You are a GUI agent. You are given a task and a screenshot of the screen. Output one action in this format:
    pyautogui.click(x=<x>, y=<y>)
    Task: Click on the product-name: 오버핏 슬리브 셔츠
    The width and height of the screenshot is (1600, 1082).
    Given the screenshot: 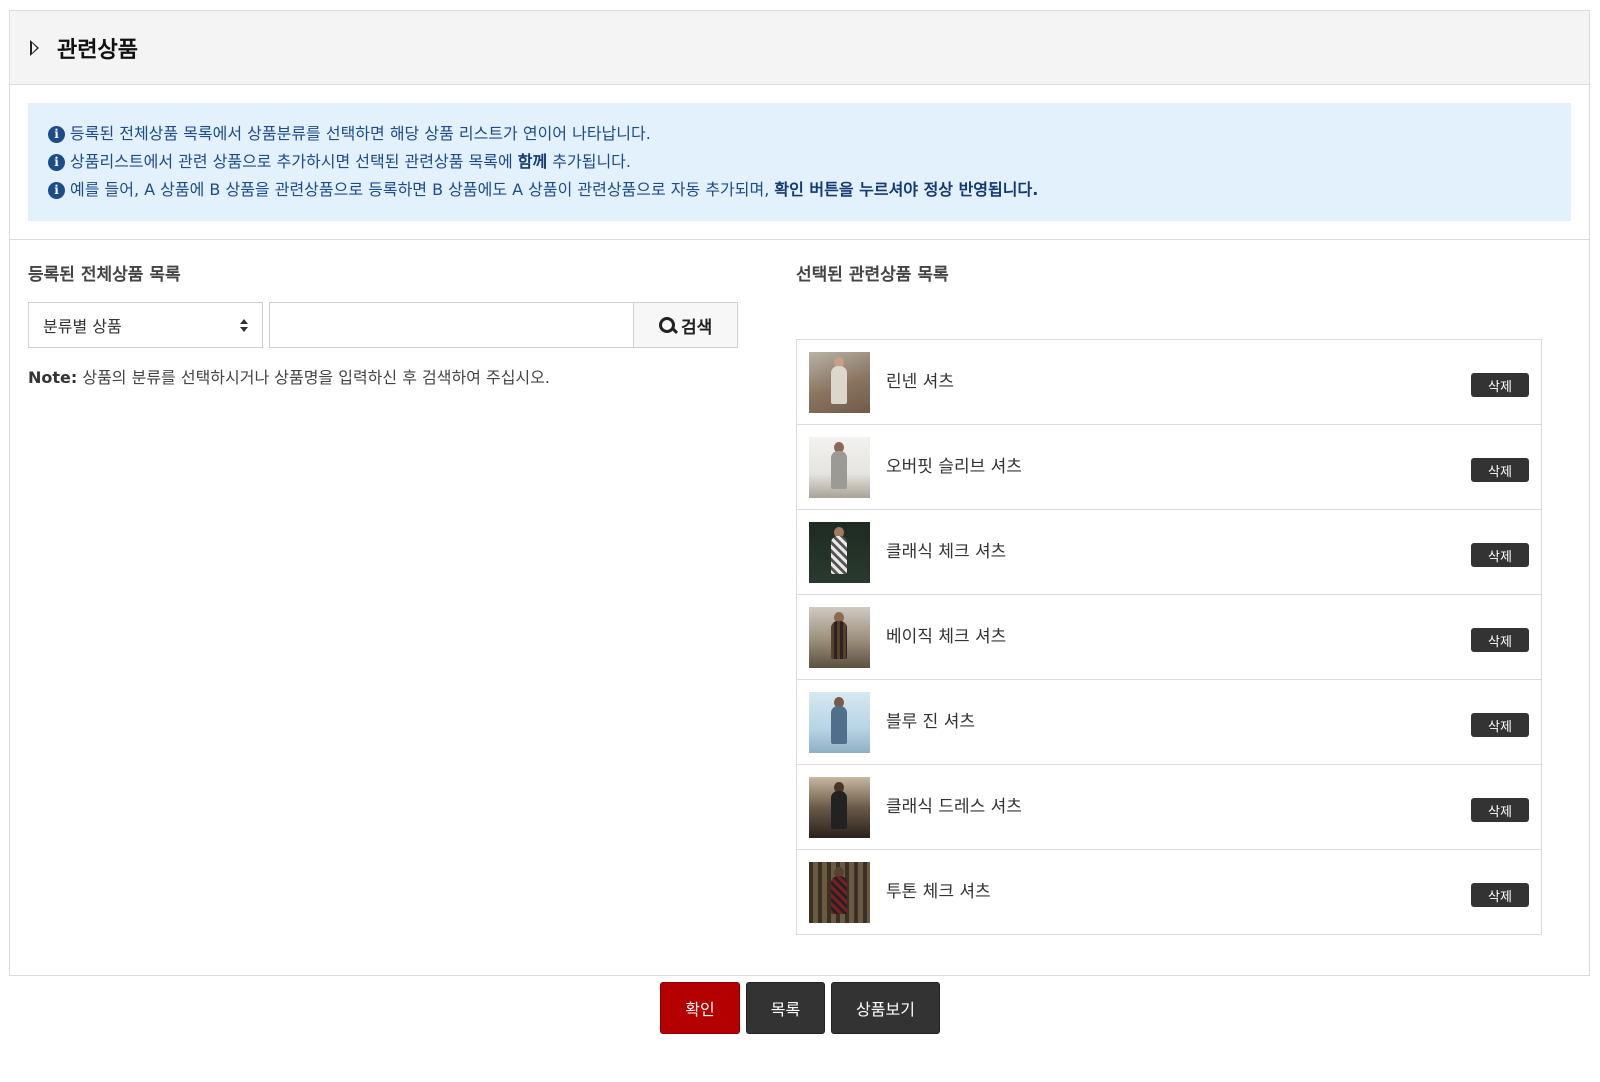 What is the action you would take?
    pyautogui.click(x=954, y=466)
    